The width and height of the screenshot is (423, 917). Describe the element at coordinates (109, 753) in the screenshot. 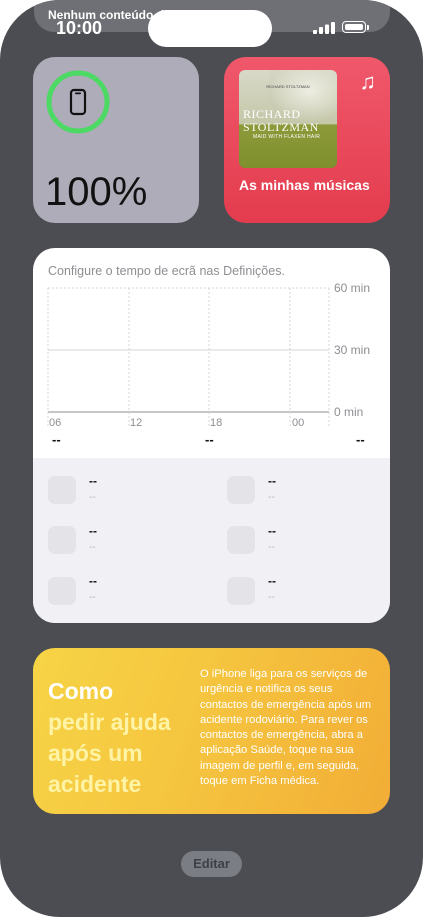

I see `tip-title-line2: pedir ajuda após um acidente` at that location.